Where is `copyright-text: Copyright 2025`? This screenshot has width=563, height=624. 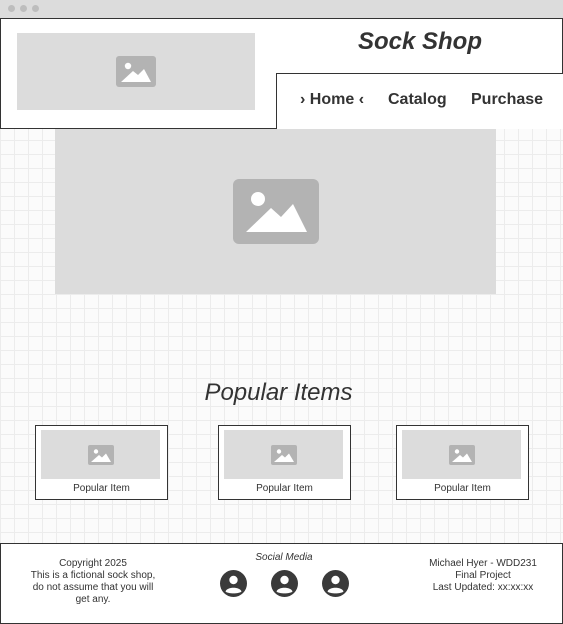 copyright-text: Copyright 2025 is located at coordinates (93, 563).